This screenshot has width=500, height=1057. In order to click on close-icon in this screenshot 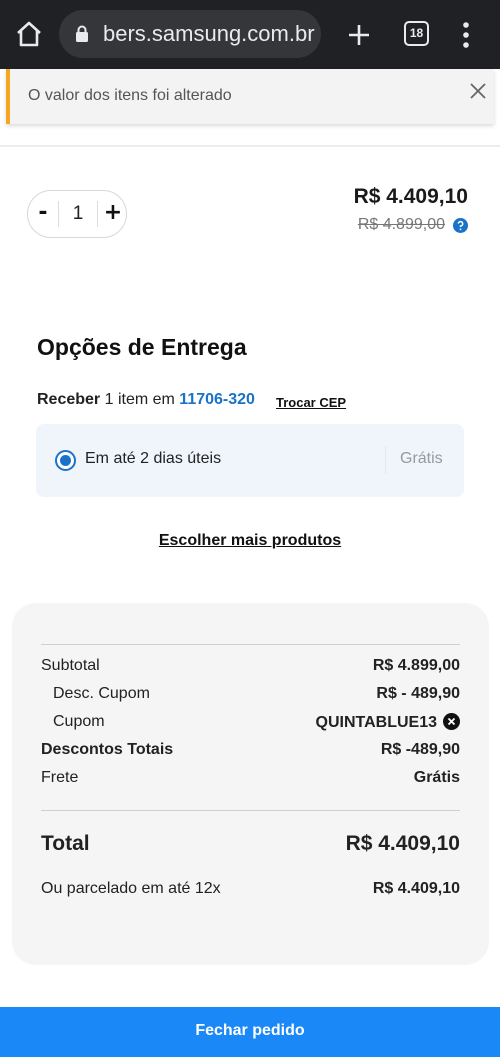, I will do `click(478, 91)`.